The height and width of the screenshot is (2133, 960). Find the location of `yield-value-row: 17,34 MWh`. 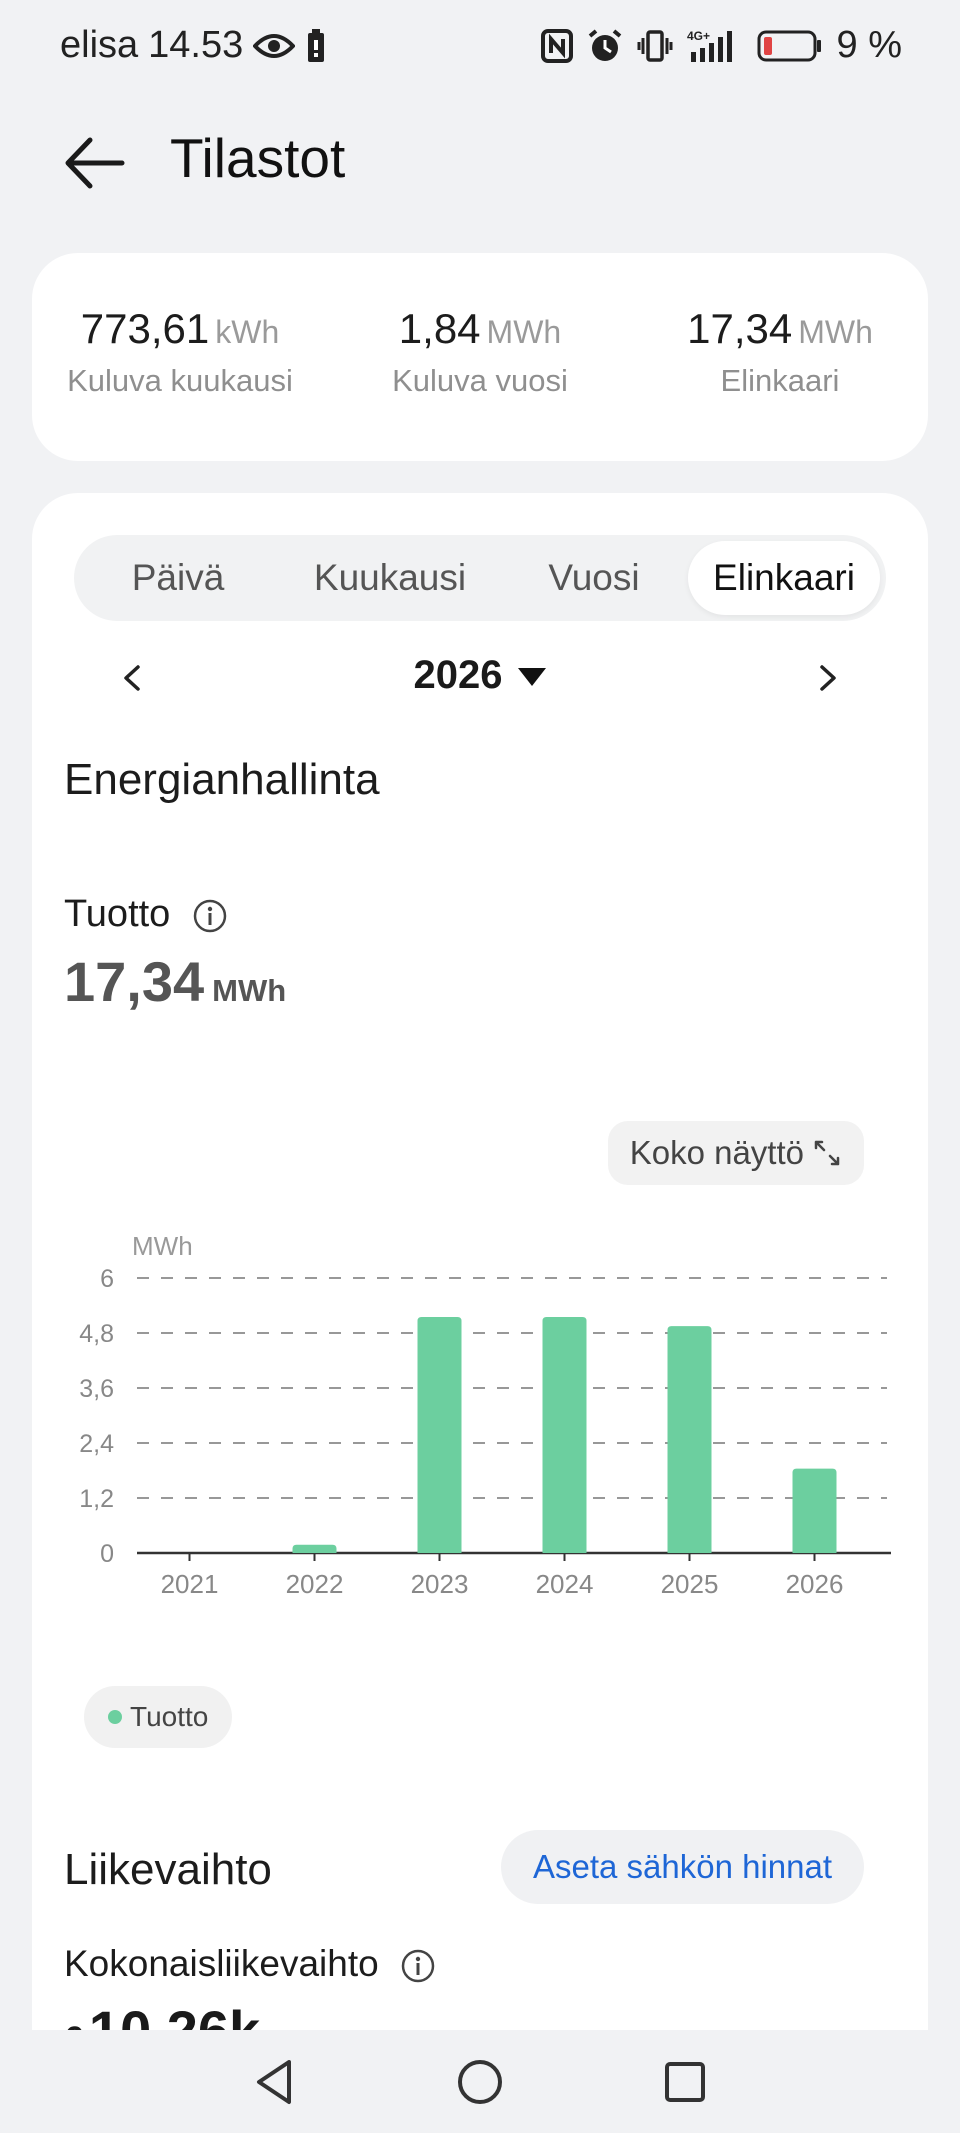

yield-value-row: 17,34 MWh is located at coordinates (175, 981).